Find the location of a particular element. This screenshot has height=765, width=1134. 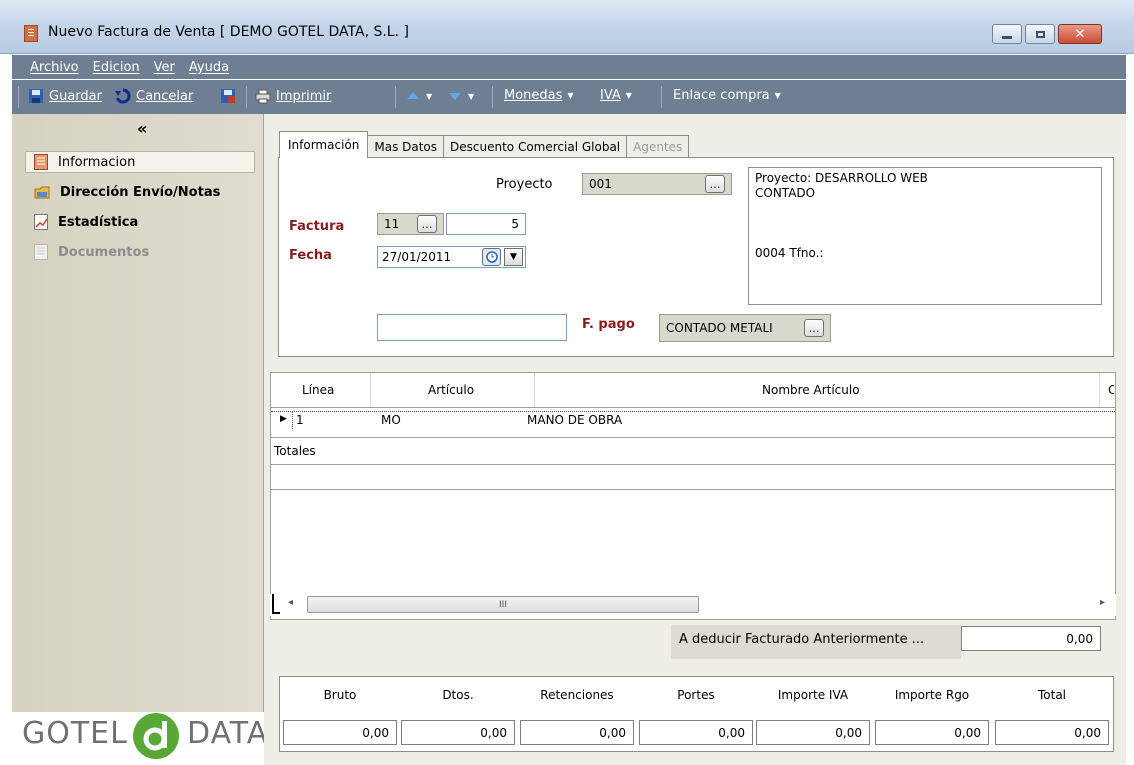

factura-numero-field: 5 is located at coordinates (486, 224).